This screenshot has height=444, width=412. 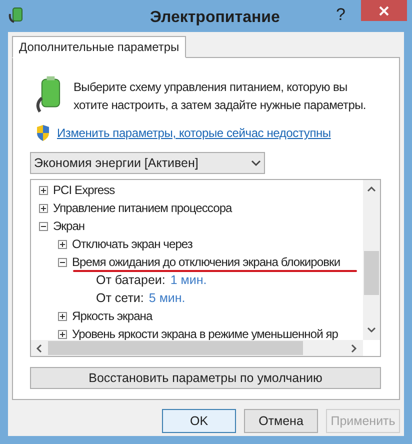 What do you see at coordinates (188, 280) in the screenshot?
I see `setting-value: 1 мин.` at bounding box center [188, 280].